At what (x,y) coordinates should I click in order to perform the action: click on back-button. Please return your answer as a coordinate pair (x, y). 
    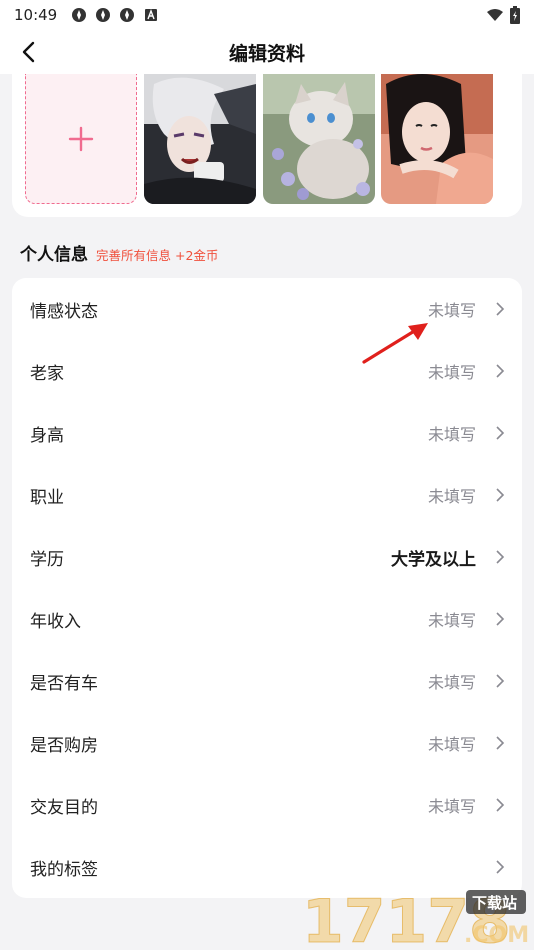
    Looking at the image, I should click on (28, 52).